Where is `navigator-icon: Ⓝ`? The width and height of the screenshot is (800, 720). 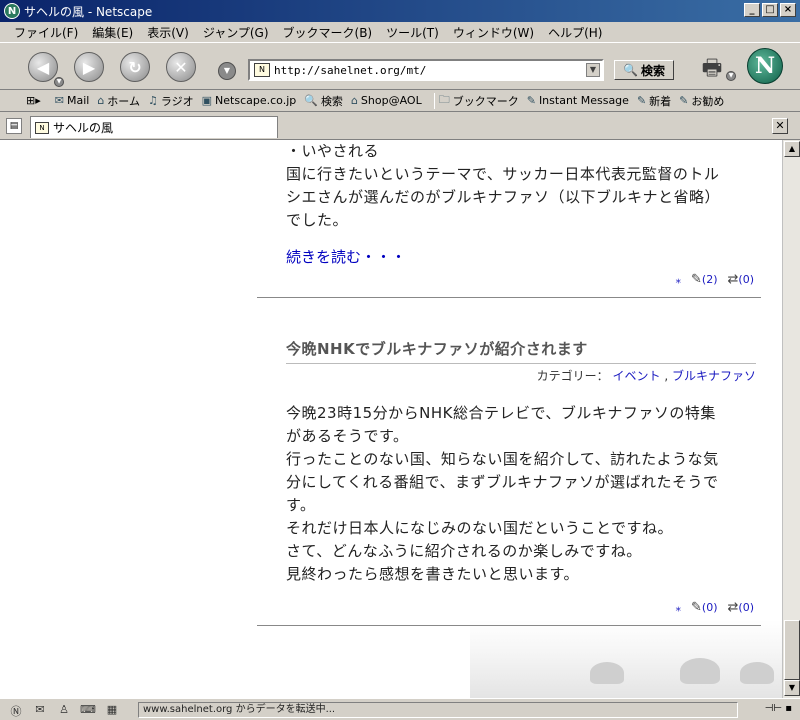 navigator-icon: Ⓝ is located at coordinates (16, 710).